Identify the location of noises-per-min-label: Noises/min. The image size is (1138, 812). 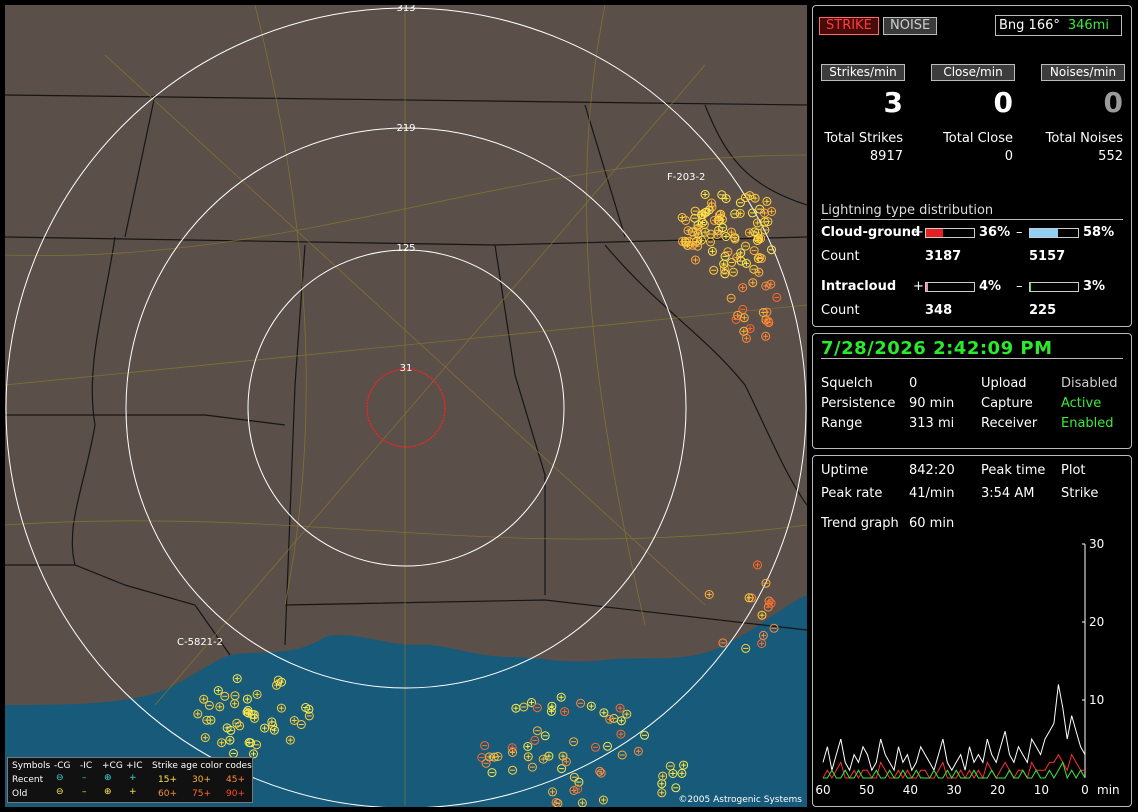
(1083, 72).